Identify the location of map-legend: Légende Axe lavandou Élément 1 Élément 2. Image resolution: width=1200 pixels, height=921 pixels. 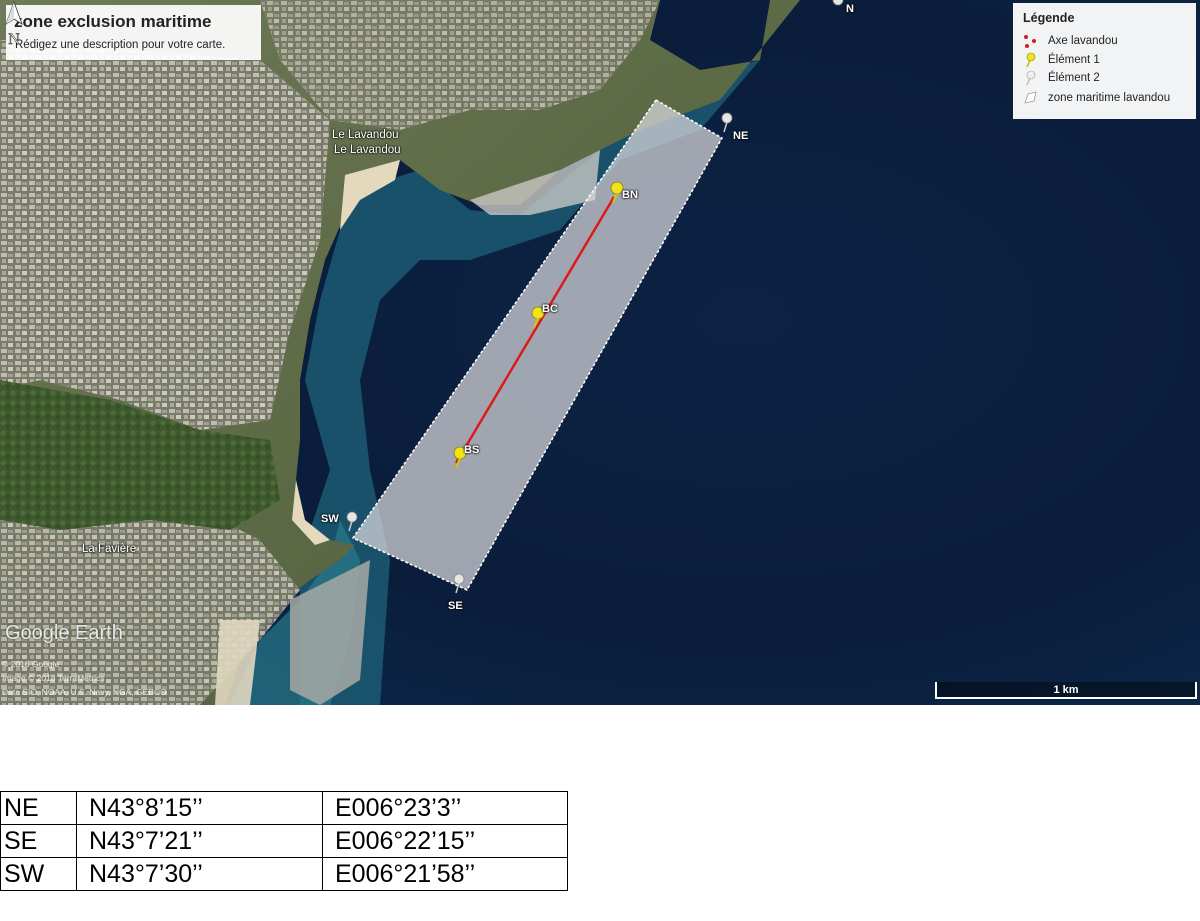
(1104, 61).